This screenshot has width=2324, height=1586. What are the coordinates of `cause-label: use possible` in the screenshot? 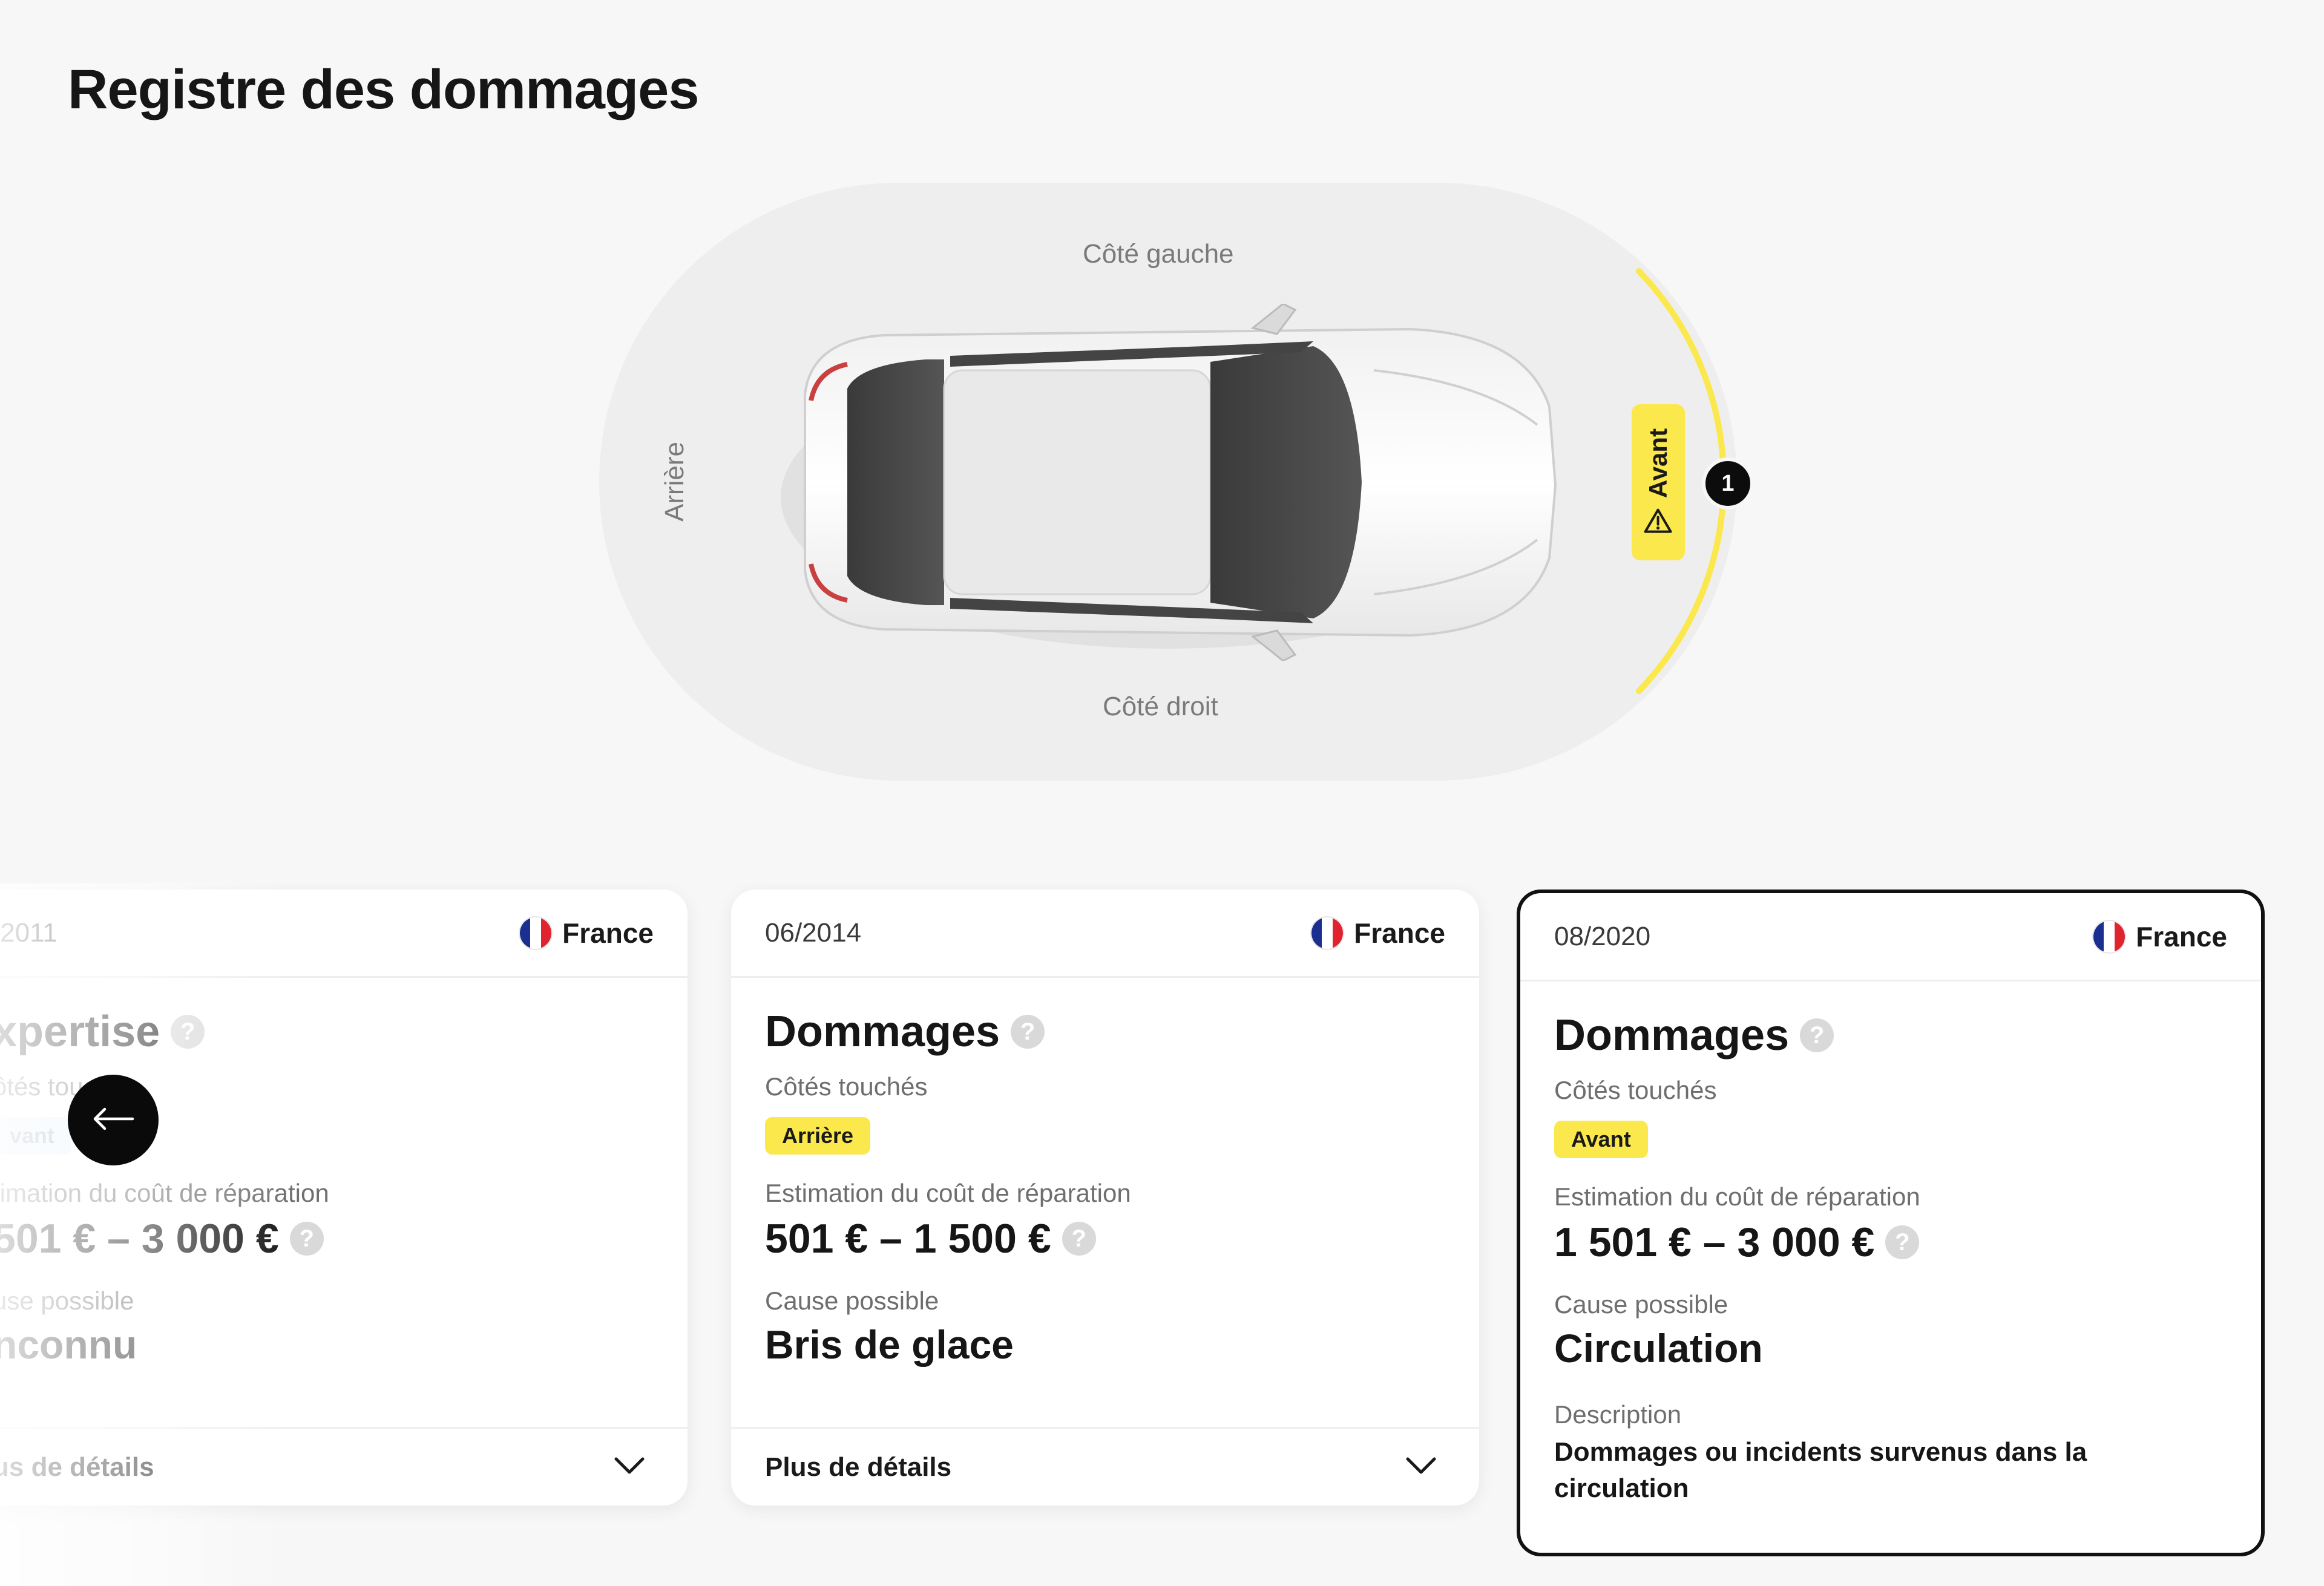 It's located at (67, 1300).